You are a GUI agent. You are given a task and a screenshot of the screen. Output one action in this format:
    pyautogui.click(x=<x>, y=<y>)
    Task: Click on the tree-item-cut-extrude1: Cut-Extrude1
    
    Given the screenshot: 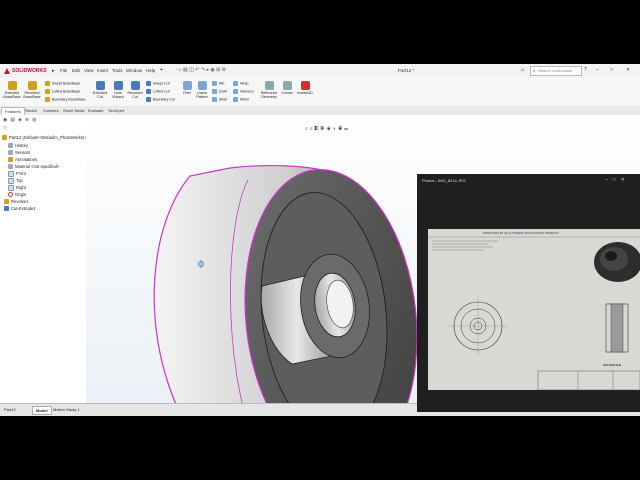 What is the action you would take?
    pyautogui.click(x=20, y=209)
    